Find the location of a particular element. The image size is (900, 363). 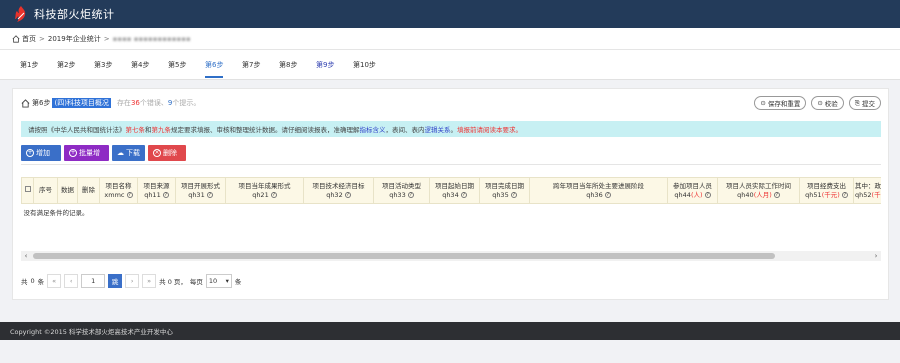

chevron-down-icon: ▾ is located at coordinates (227, 281).